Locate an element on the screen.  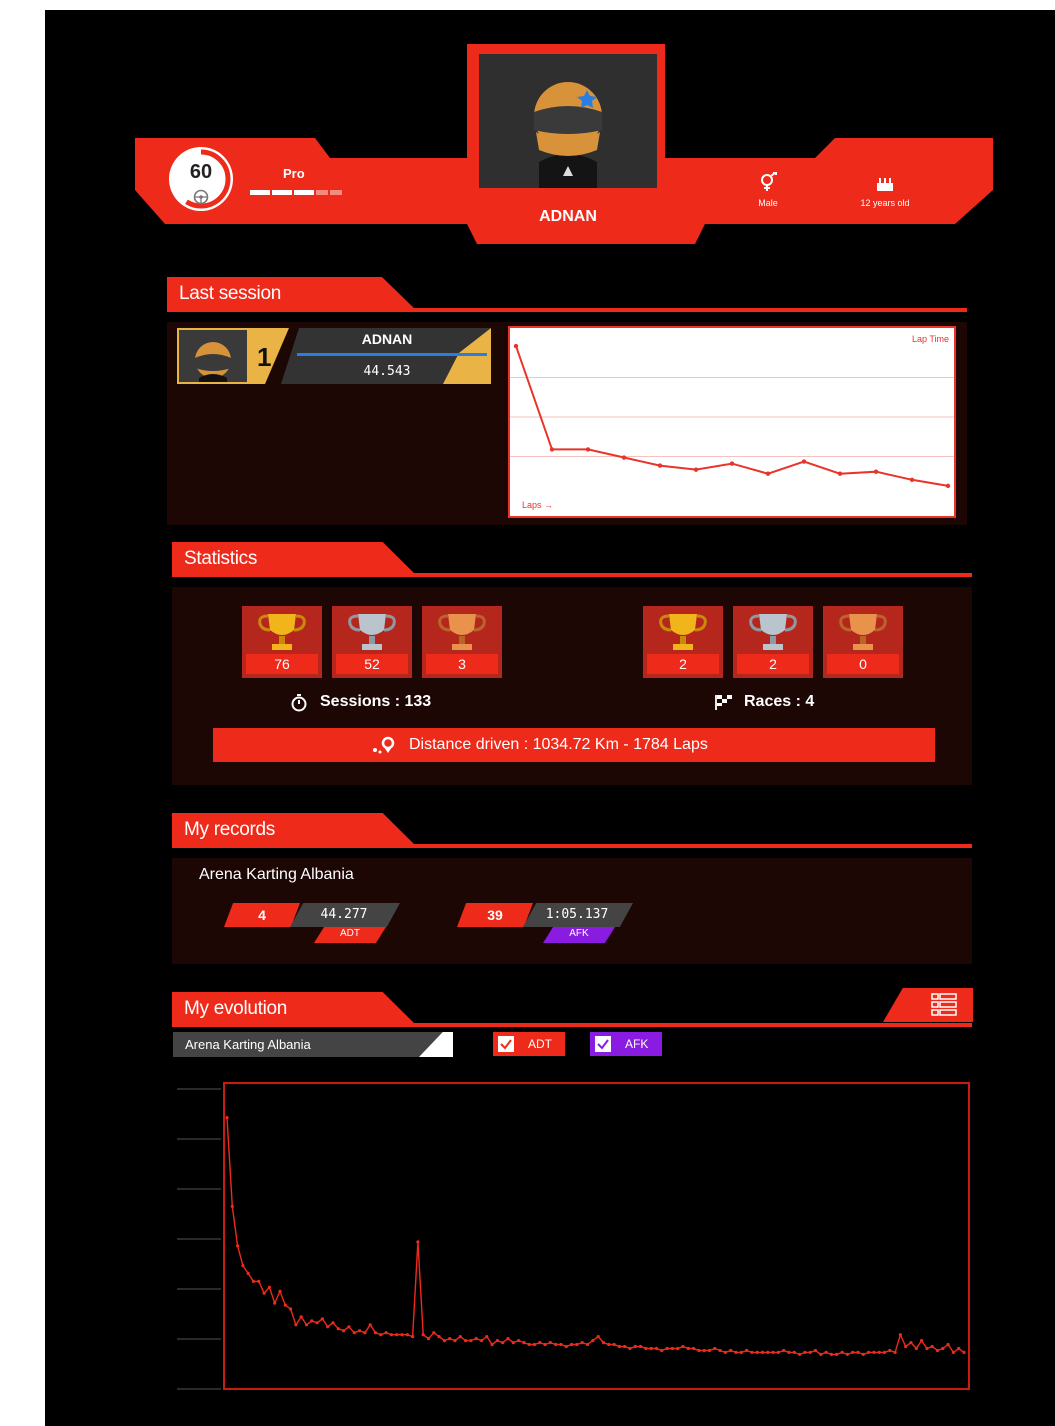
track-select: Arena Karting Albania is located at coordinates (313, 1044).